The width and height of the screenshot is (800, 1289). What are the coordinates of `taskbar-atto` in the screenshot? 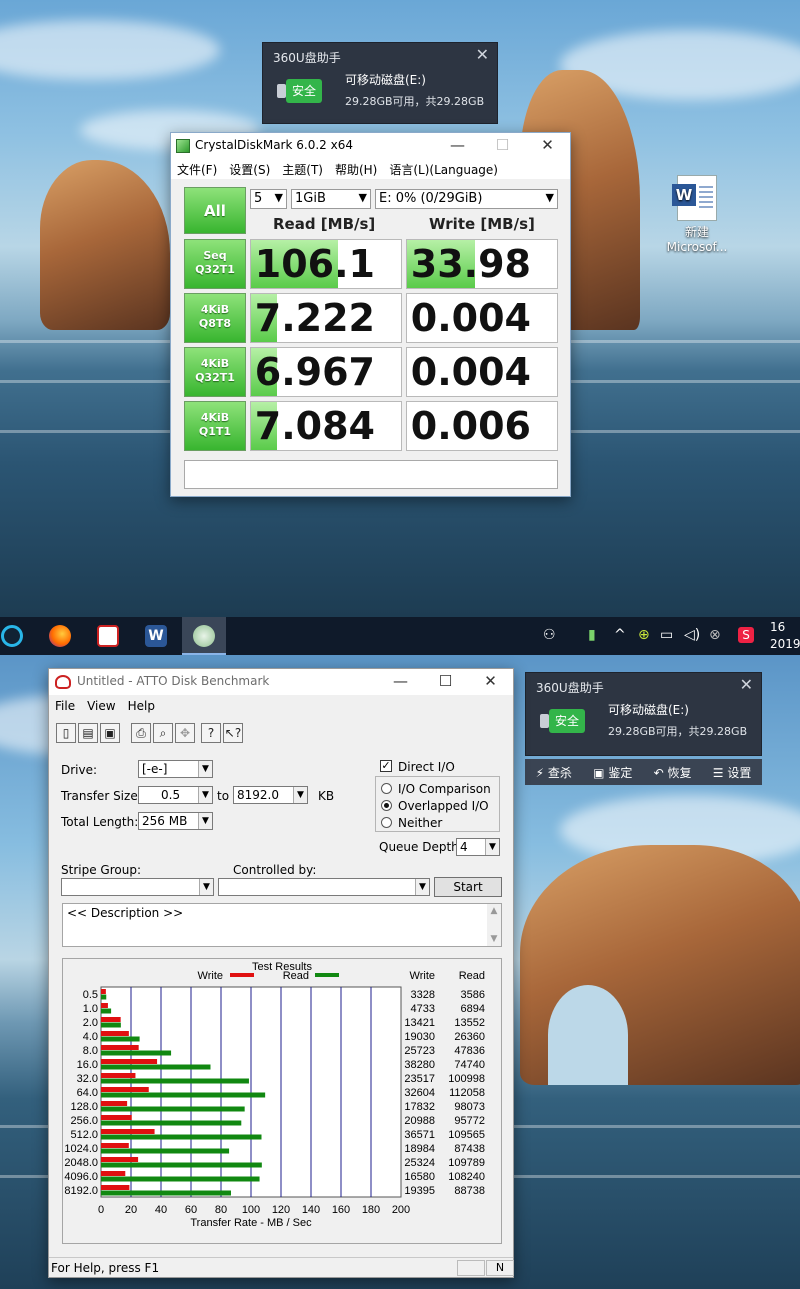 It's located at (108, 636).